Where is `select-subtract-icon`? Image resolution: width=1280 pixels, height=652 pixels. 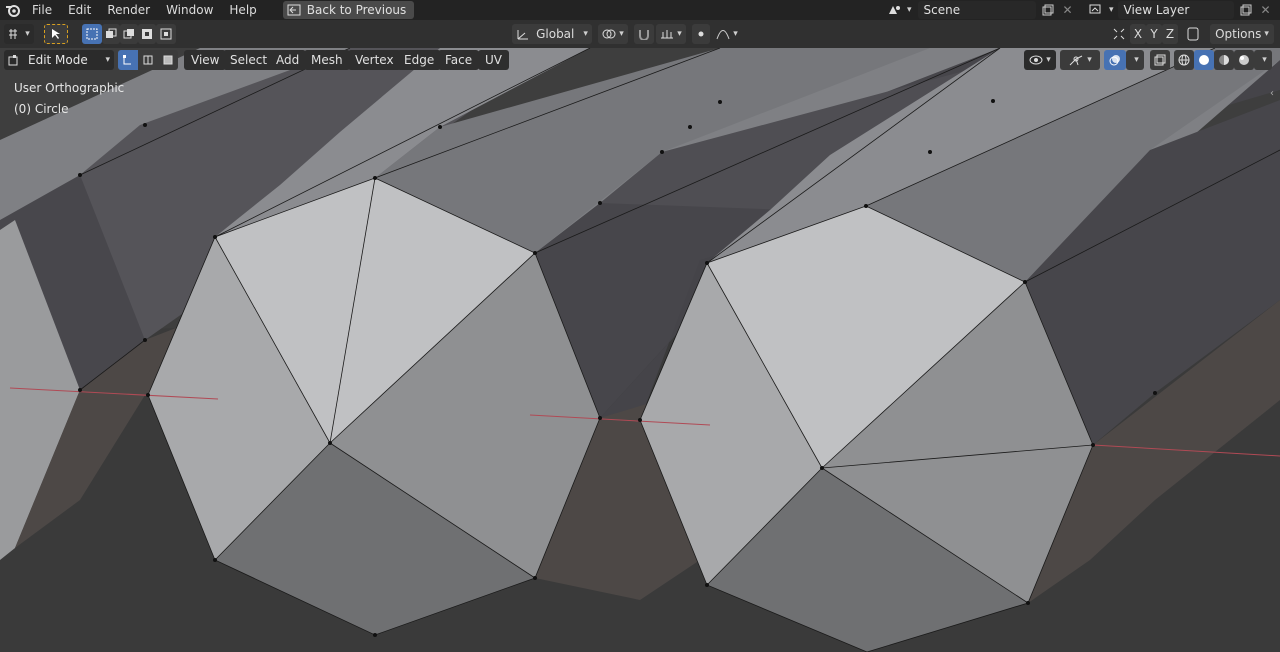
select-subtract-icon is located at coordinates (129, 34).